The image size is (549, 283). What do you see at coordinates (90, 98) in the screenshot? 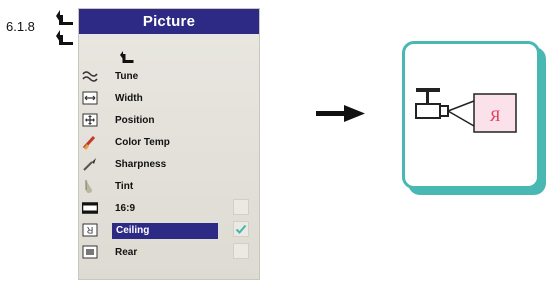
I see `width-icon` at bounding box center [90, 98].